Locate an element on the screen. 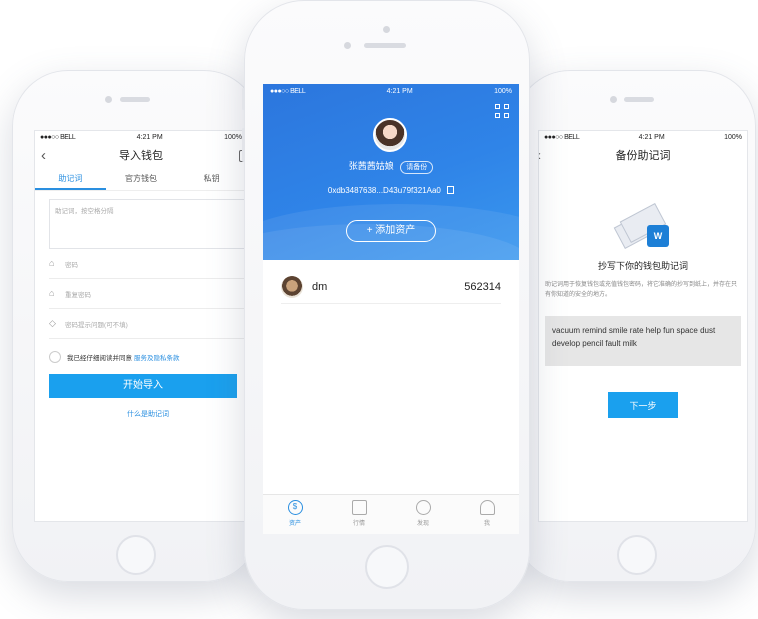 This screenshot has height=619, width=758. tab-official-wallet: 官方钱包 is located at coordinates (141, 179).